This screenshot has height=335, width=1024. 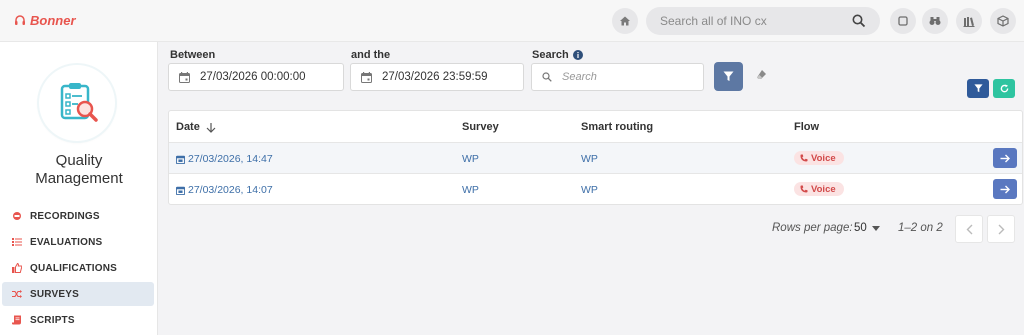 I want to click on sidebar-item-label: SURVEYS, so click(x=55, y=294).